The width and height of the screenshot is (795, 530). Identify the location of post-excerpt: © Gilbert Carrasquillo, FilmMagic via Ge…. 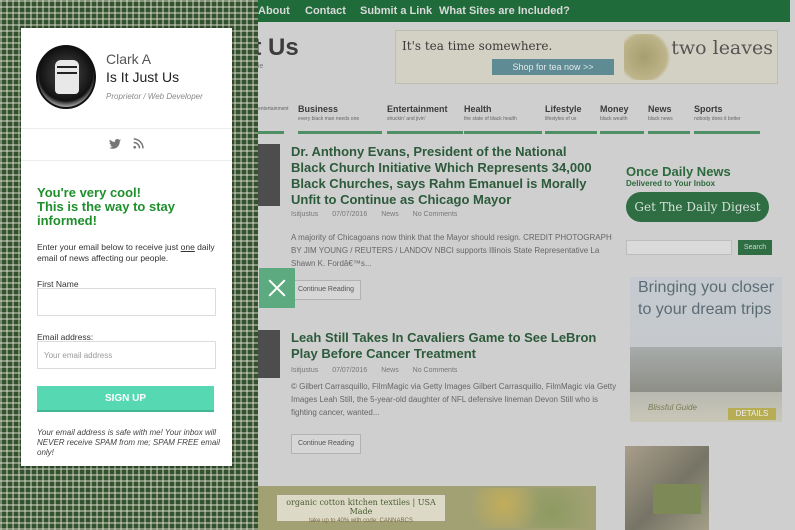
(454, 399).